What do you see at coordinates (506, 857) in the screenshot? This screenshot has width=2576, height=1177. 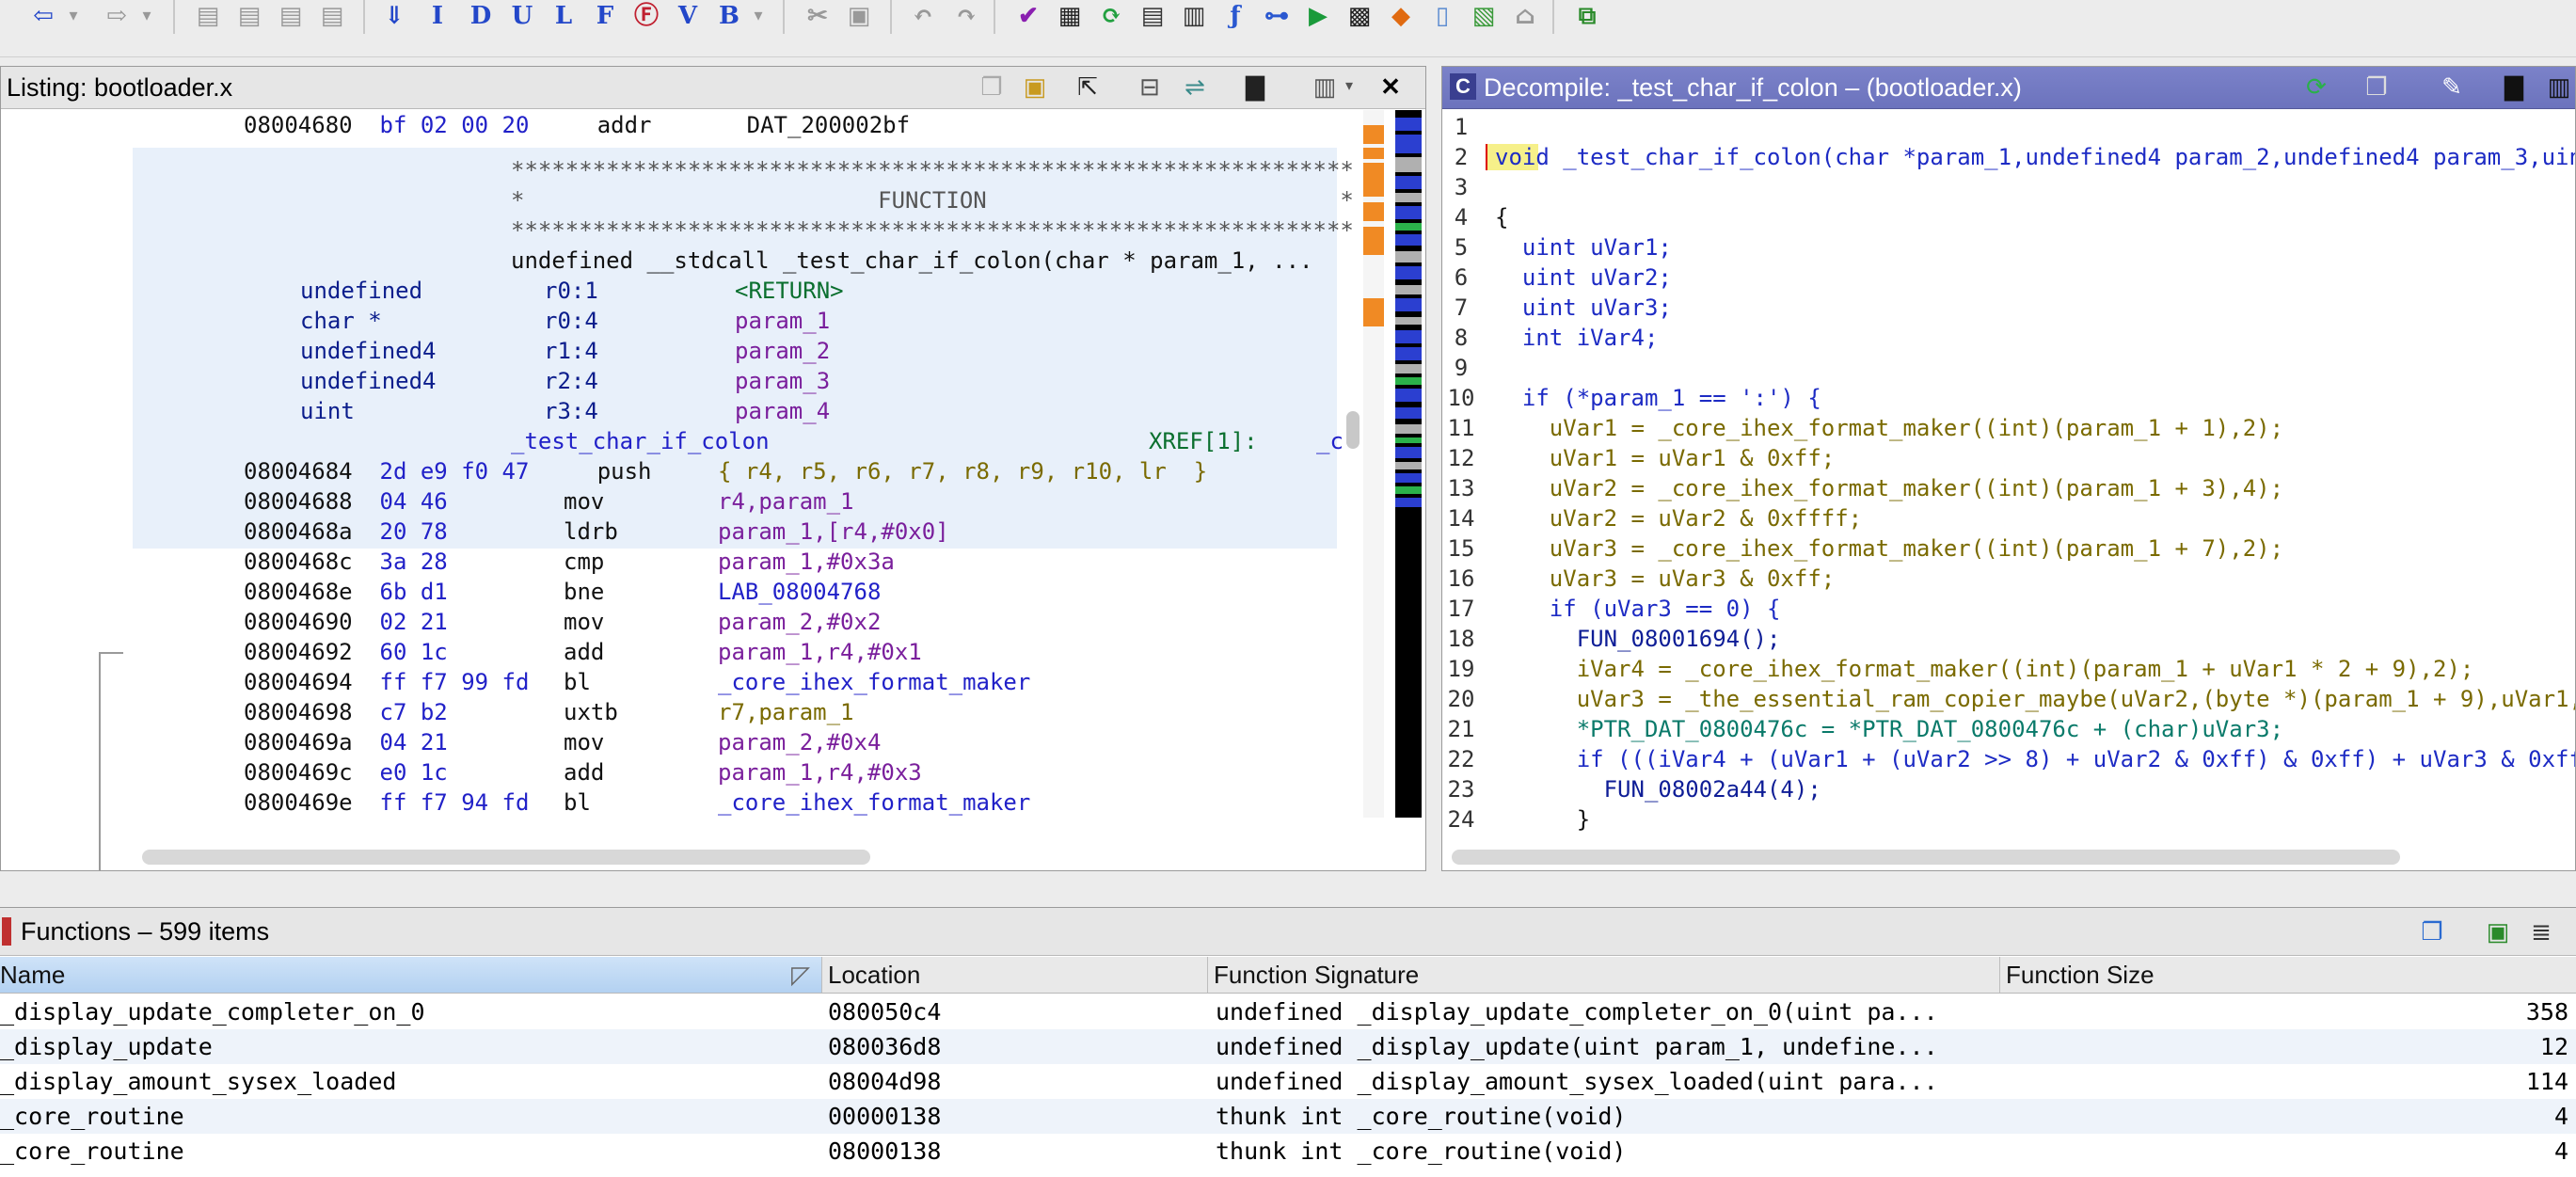 I see `listing-hscroll-thumb` at bounding box center [506, 857].